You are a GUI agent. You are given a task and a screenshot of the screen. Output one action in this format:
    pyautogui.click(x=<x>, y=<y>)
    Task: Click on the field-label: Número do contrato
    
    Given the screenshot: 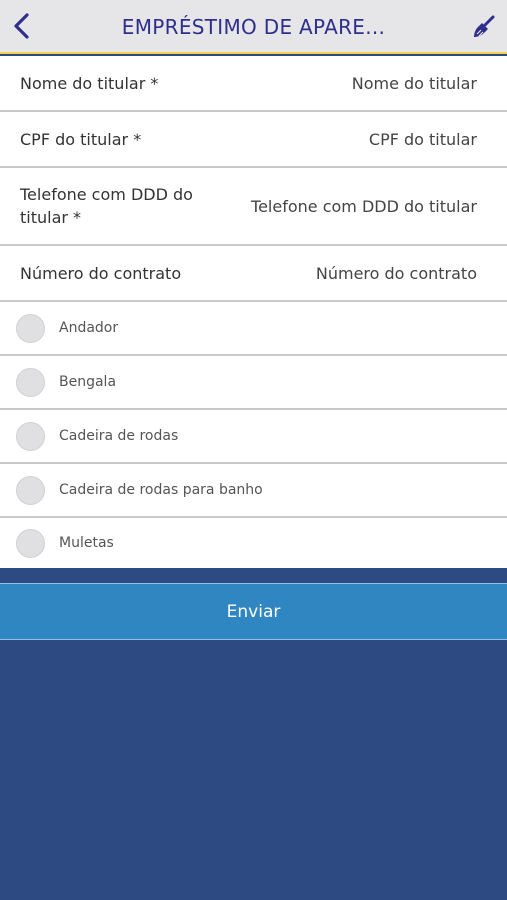 What is the action you would take?
    pyautogui.click(x=101, y=273)
    